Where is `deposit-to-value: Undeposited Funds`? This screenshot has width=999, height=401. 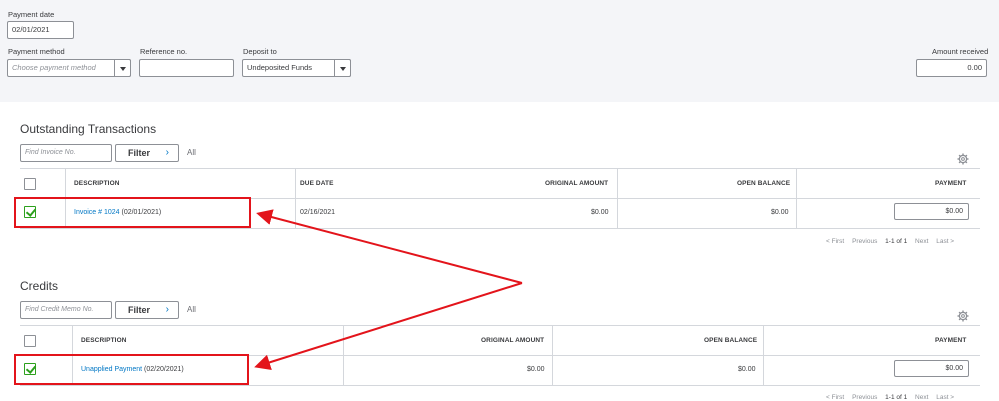
deposit-to-value: Undeposited Funds is located at coordinates (280, 67).